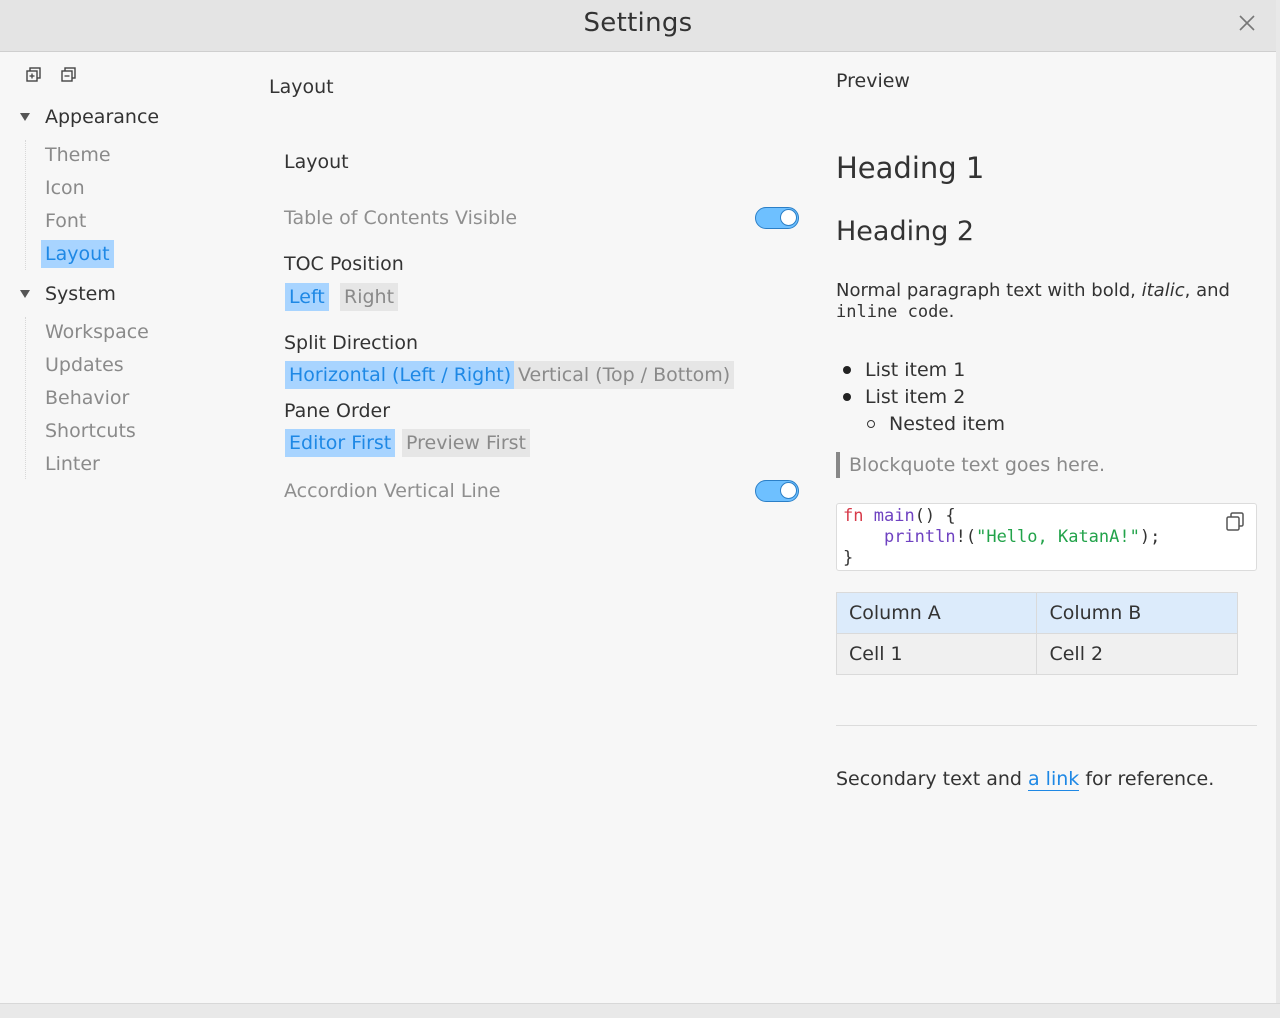  I want to click on expand-all-icon, so click(34, 75).